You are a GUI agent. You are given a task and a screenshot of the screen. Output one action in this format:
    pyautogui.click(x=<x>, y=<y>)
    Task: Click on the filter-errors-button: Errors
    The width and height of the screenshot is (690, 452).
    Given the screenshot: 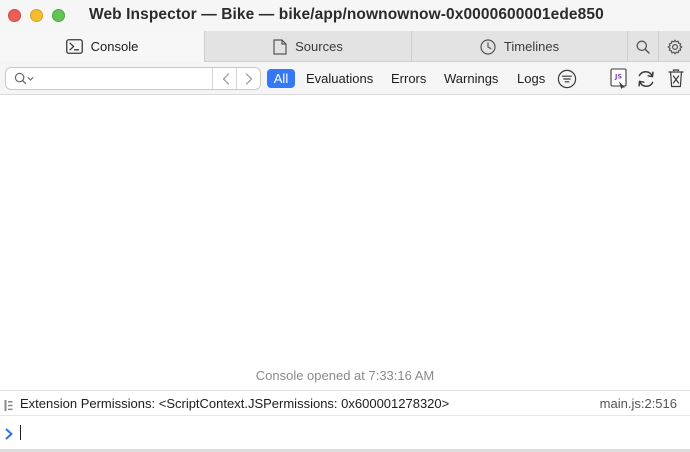 What is the action you would take?
    pyautogui.click(x=408, y=78)
    